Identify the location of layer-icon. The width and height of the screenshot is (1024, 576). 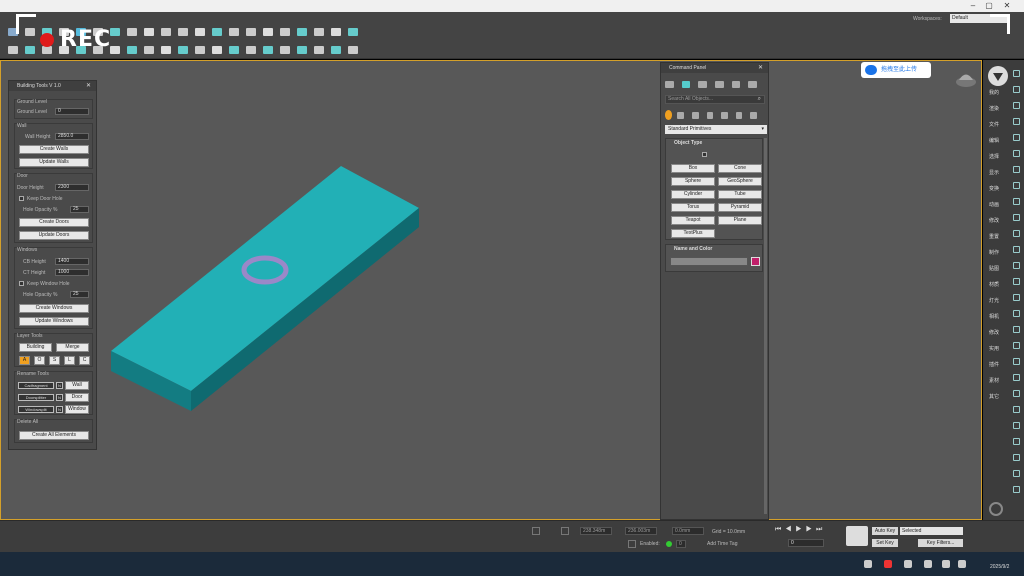
(319, 32).